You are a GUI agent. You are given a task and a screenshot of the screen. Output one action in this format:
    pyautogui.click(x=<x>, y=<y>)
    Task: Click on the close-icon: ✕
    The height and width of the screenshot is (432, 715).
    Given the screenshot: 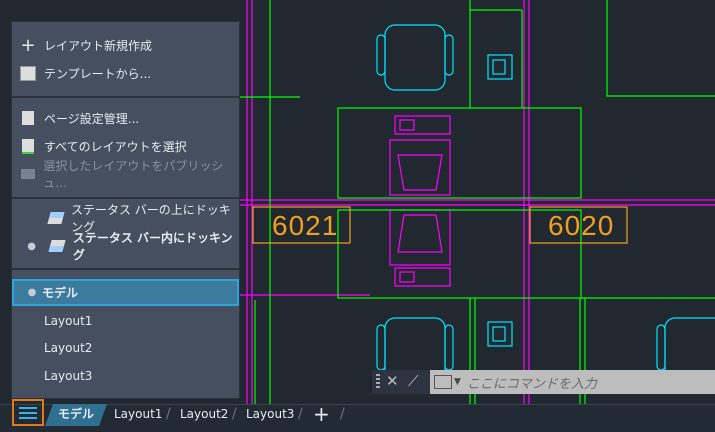 What is the action you would take?
    pyautogui.click(x=392, y=381)
    